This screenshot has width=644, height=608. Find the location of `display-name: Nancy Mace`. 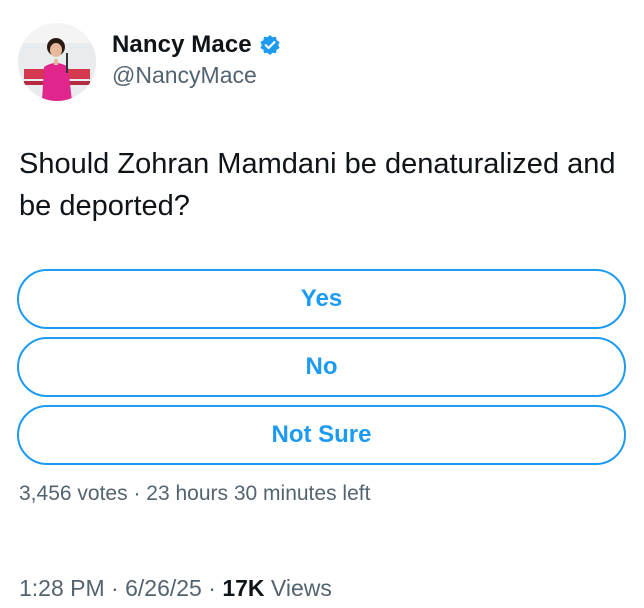

display-name: Nancy Mace is located at coordinates (182, 45).